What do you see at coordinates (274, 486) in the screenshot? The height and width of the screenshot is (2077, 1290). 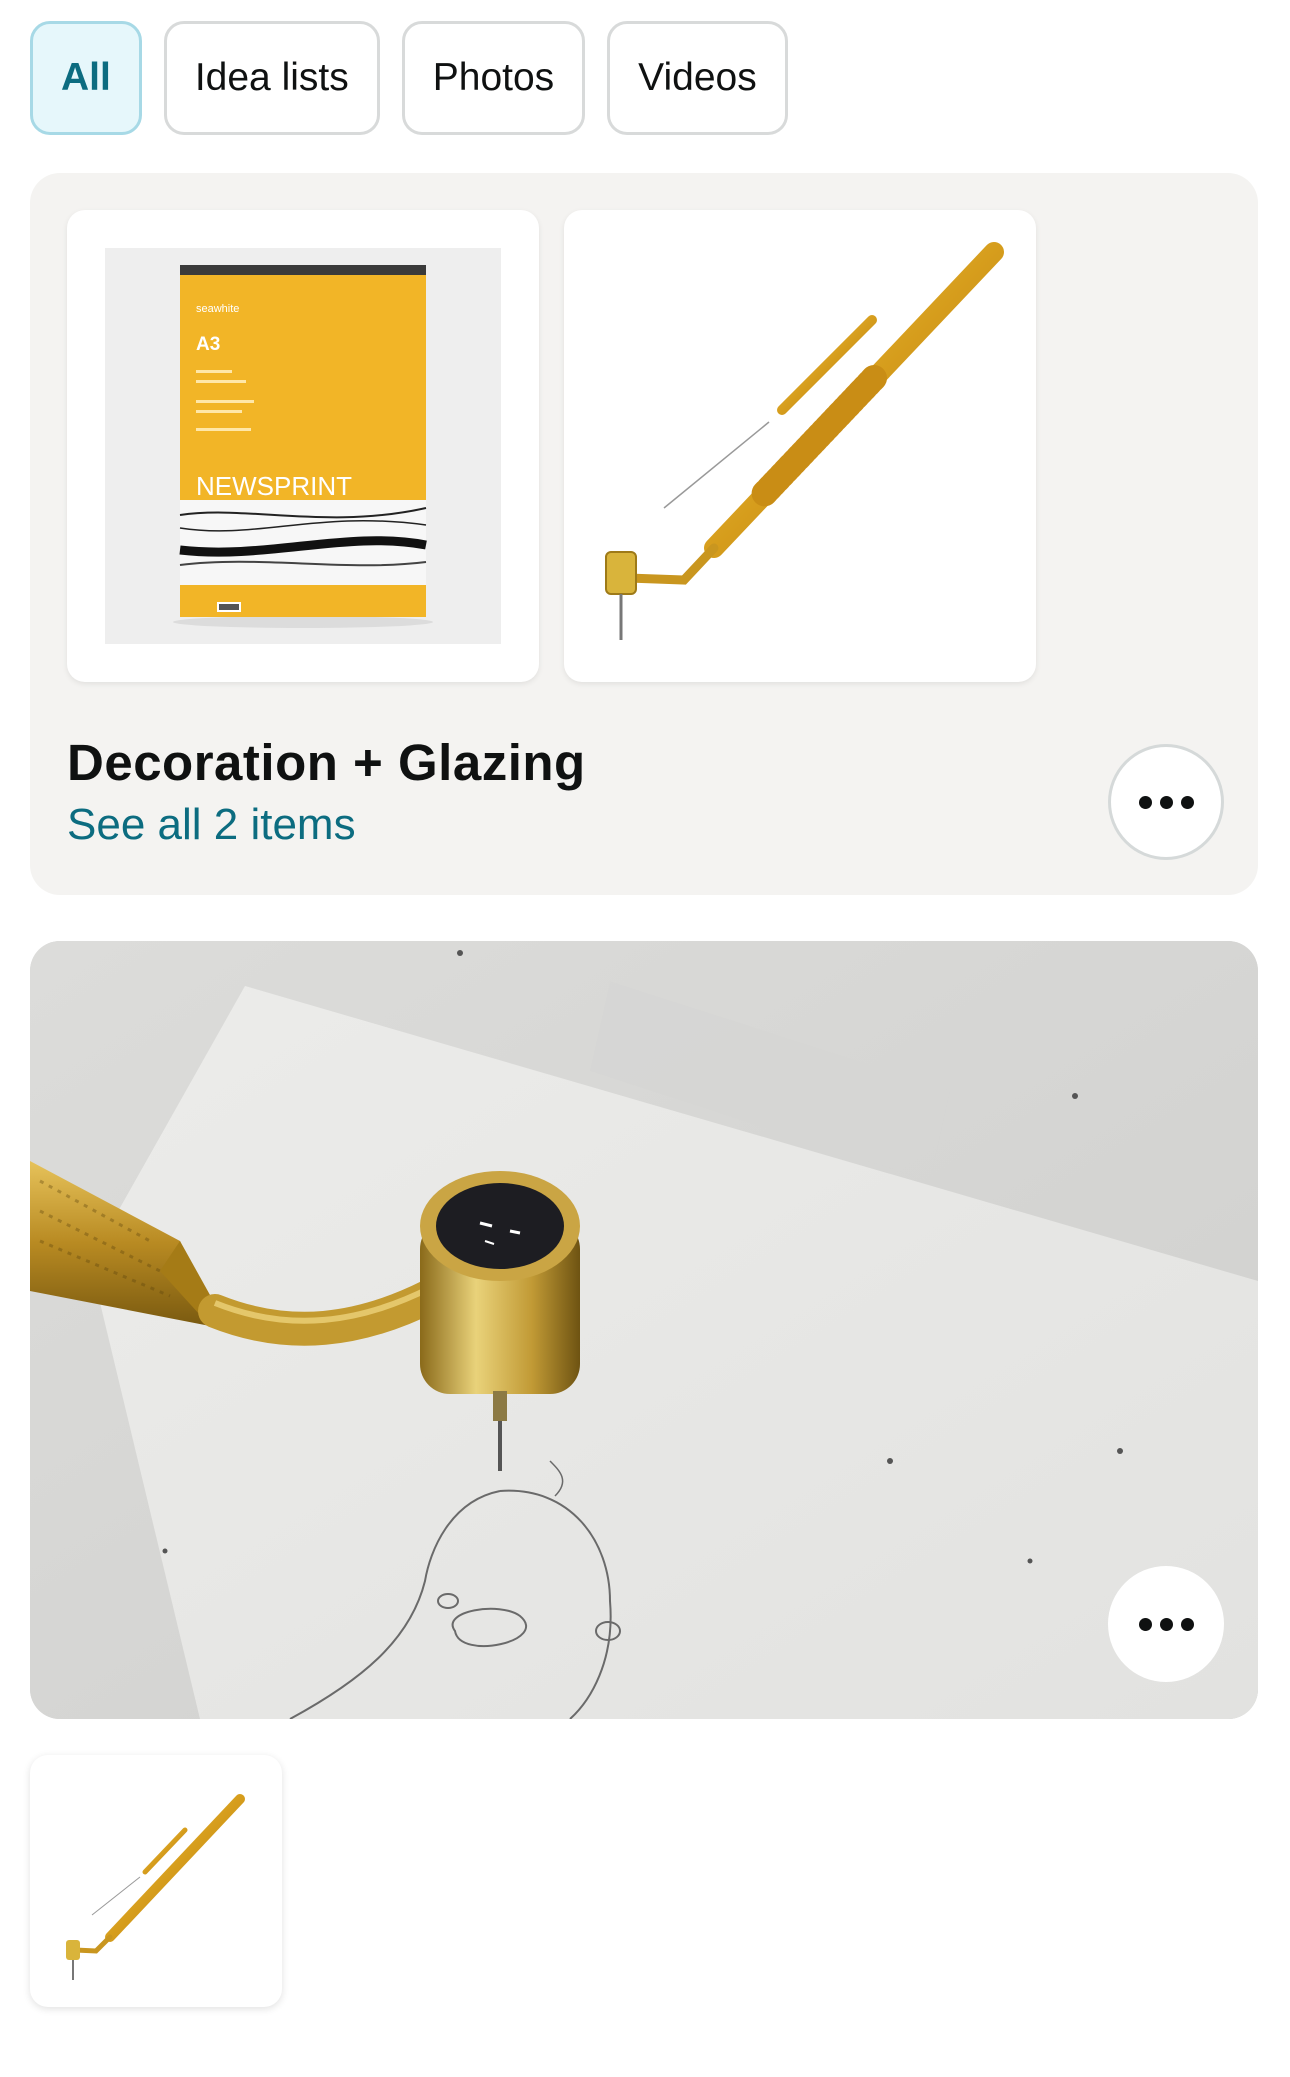 I see `pad-label-text: NEWSPRINT` at bounding box center [274, 486].